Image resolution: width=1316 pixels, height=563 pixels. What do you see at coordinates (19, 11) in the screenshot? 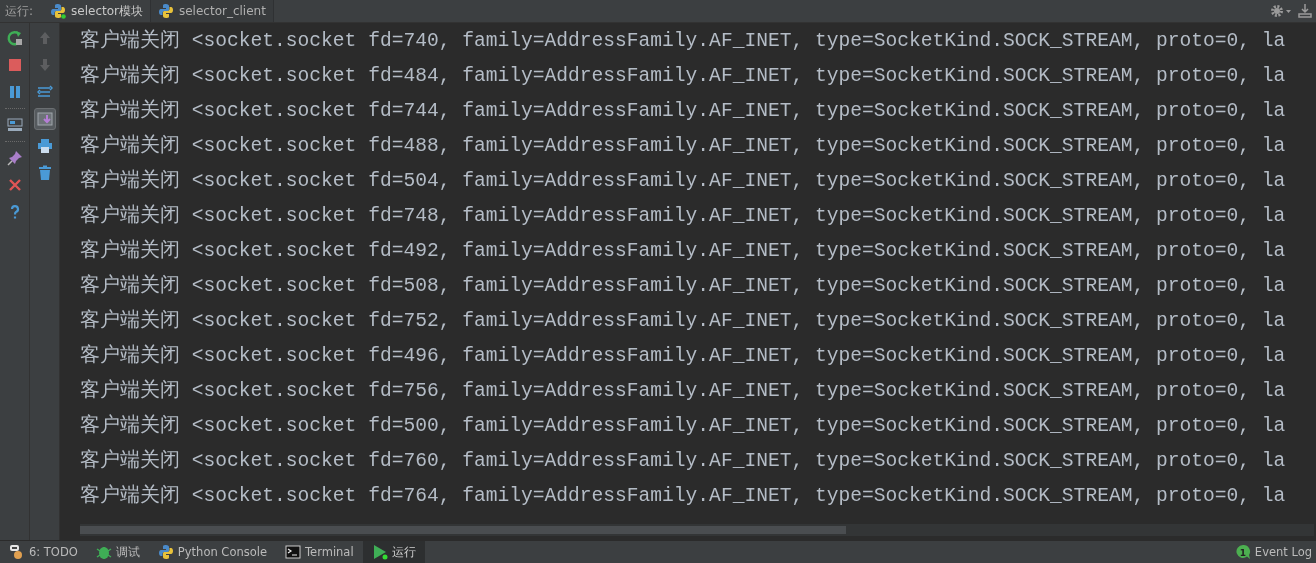
I see `run-label: 运行:` at bounding box center [19, 11].